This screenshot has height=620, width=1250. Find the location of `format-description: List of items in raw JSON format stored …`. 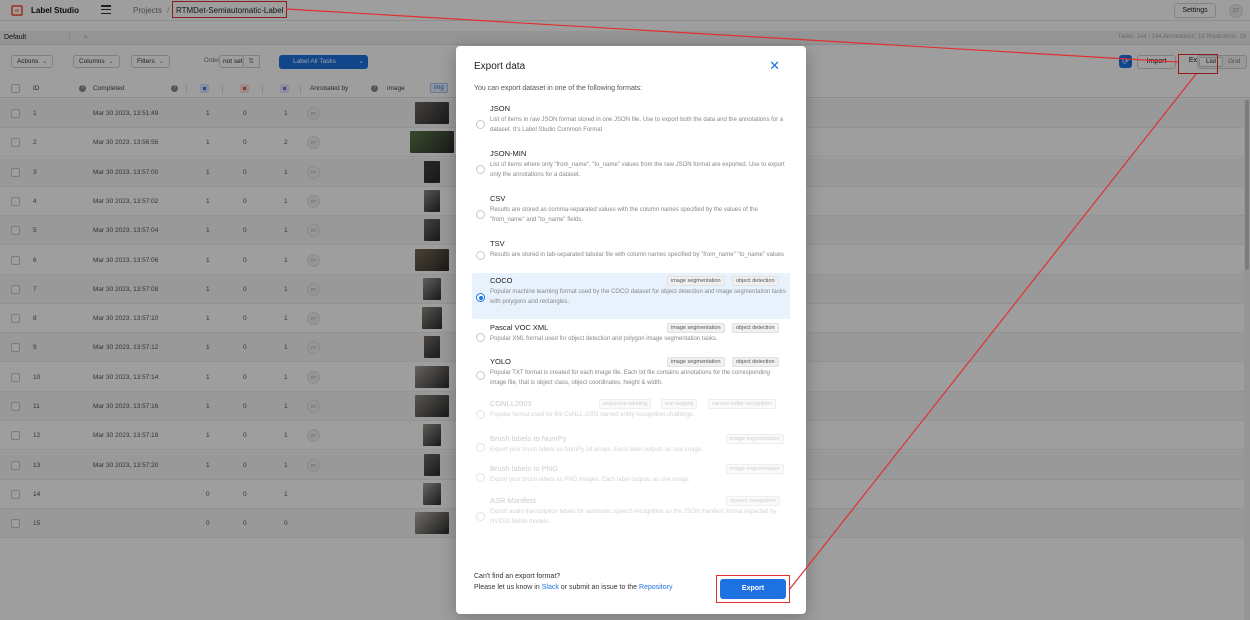

format-description: List of items in raw JSON format stored … is located at coordinates (637, 125).